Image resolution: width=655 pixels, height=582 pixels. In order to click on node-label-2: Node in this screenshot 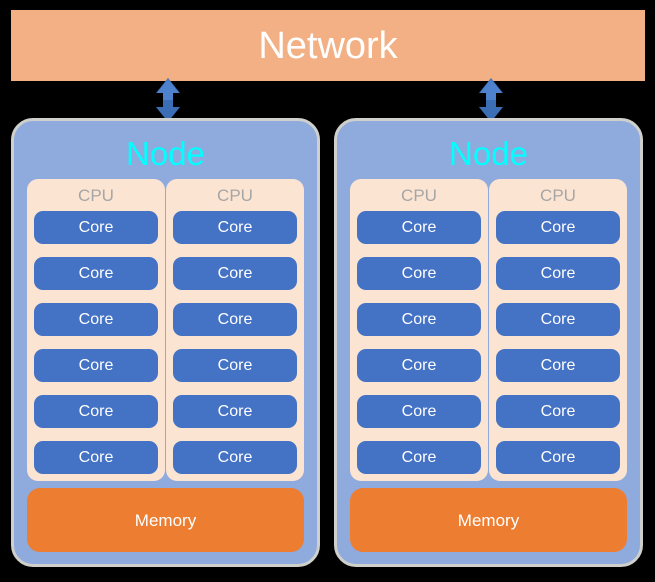, I will do `click(488, 153)`.